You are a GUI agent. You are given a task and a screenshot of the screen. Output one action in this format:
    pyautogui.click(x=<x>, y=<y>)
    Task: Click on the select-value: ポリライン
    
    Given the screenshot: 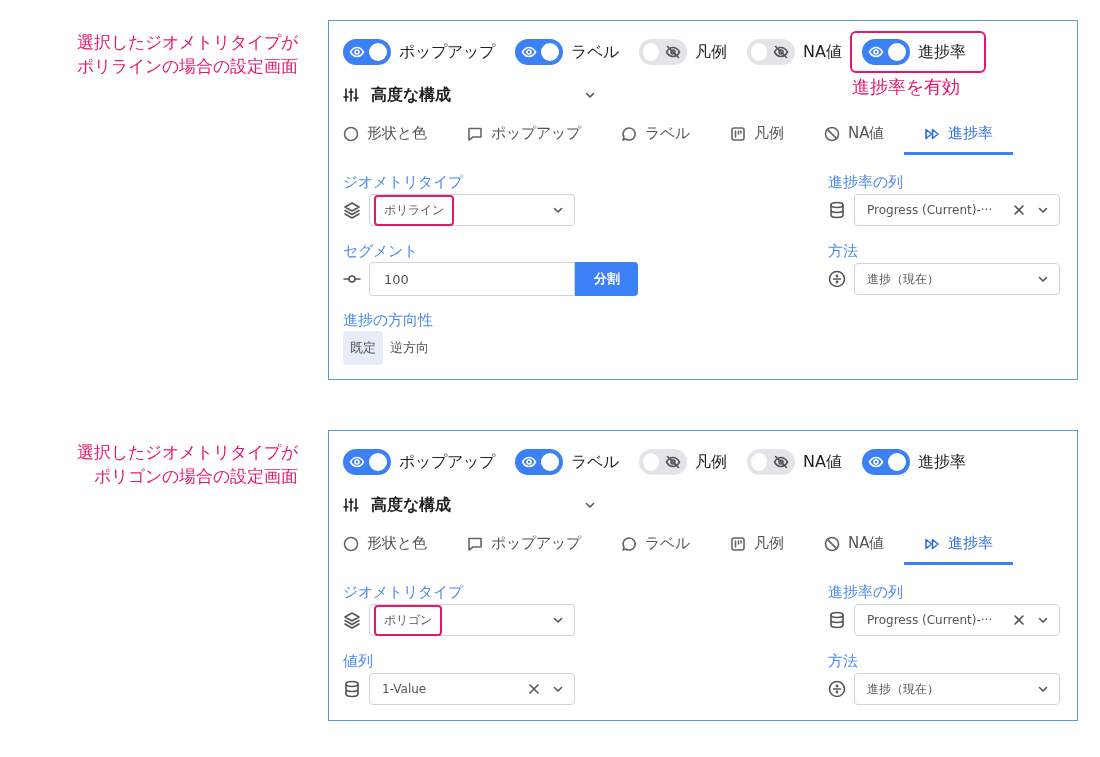 What is the action you would take?
    pyautogui.click(x=414, y=210)
    